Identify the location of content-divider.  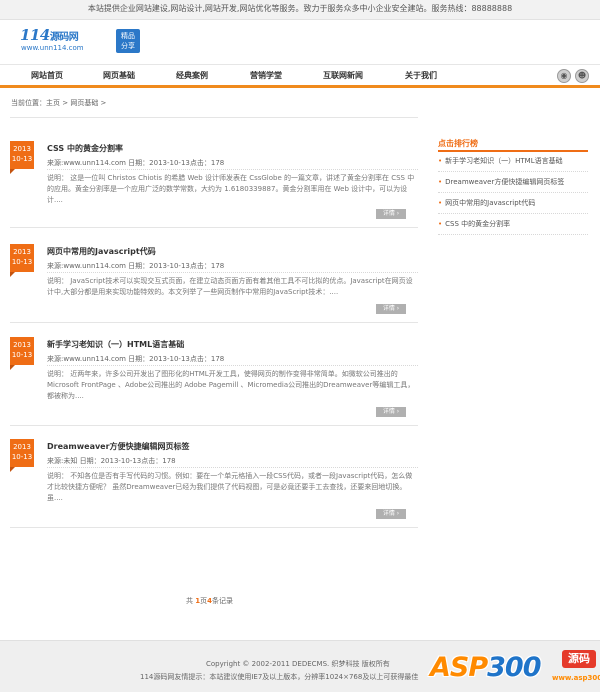
(214, 117).